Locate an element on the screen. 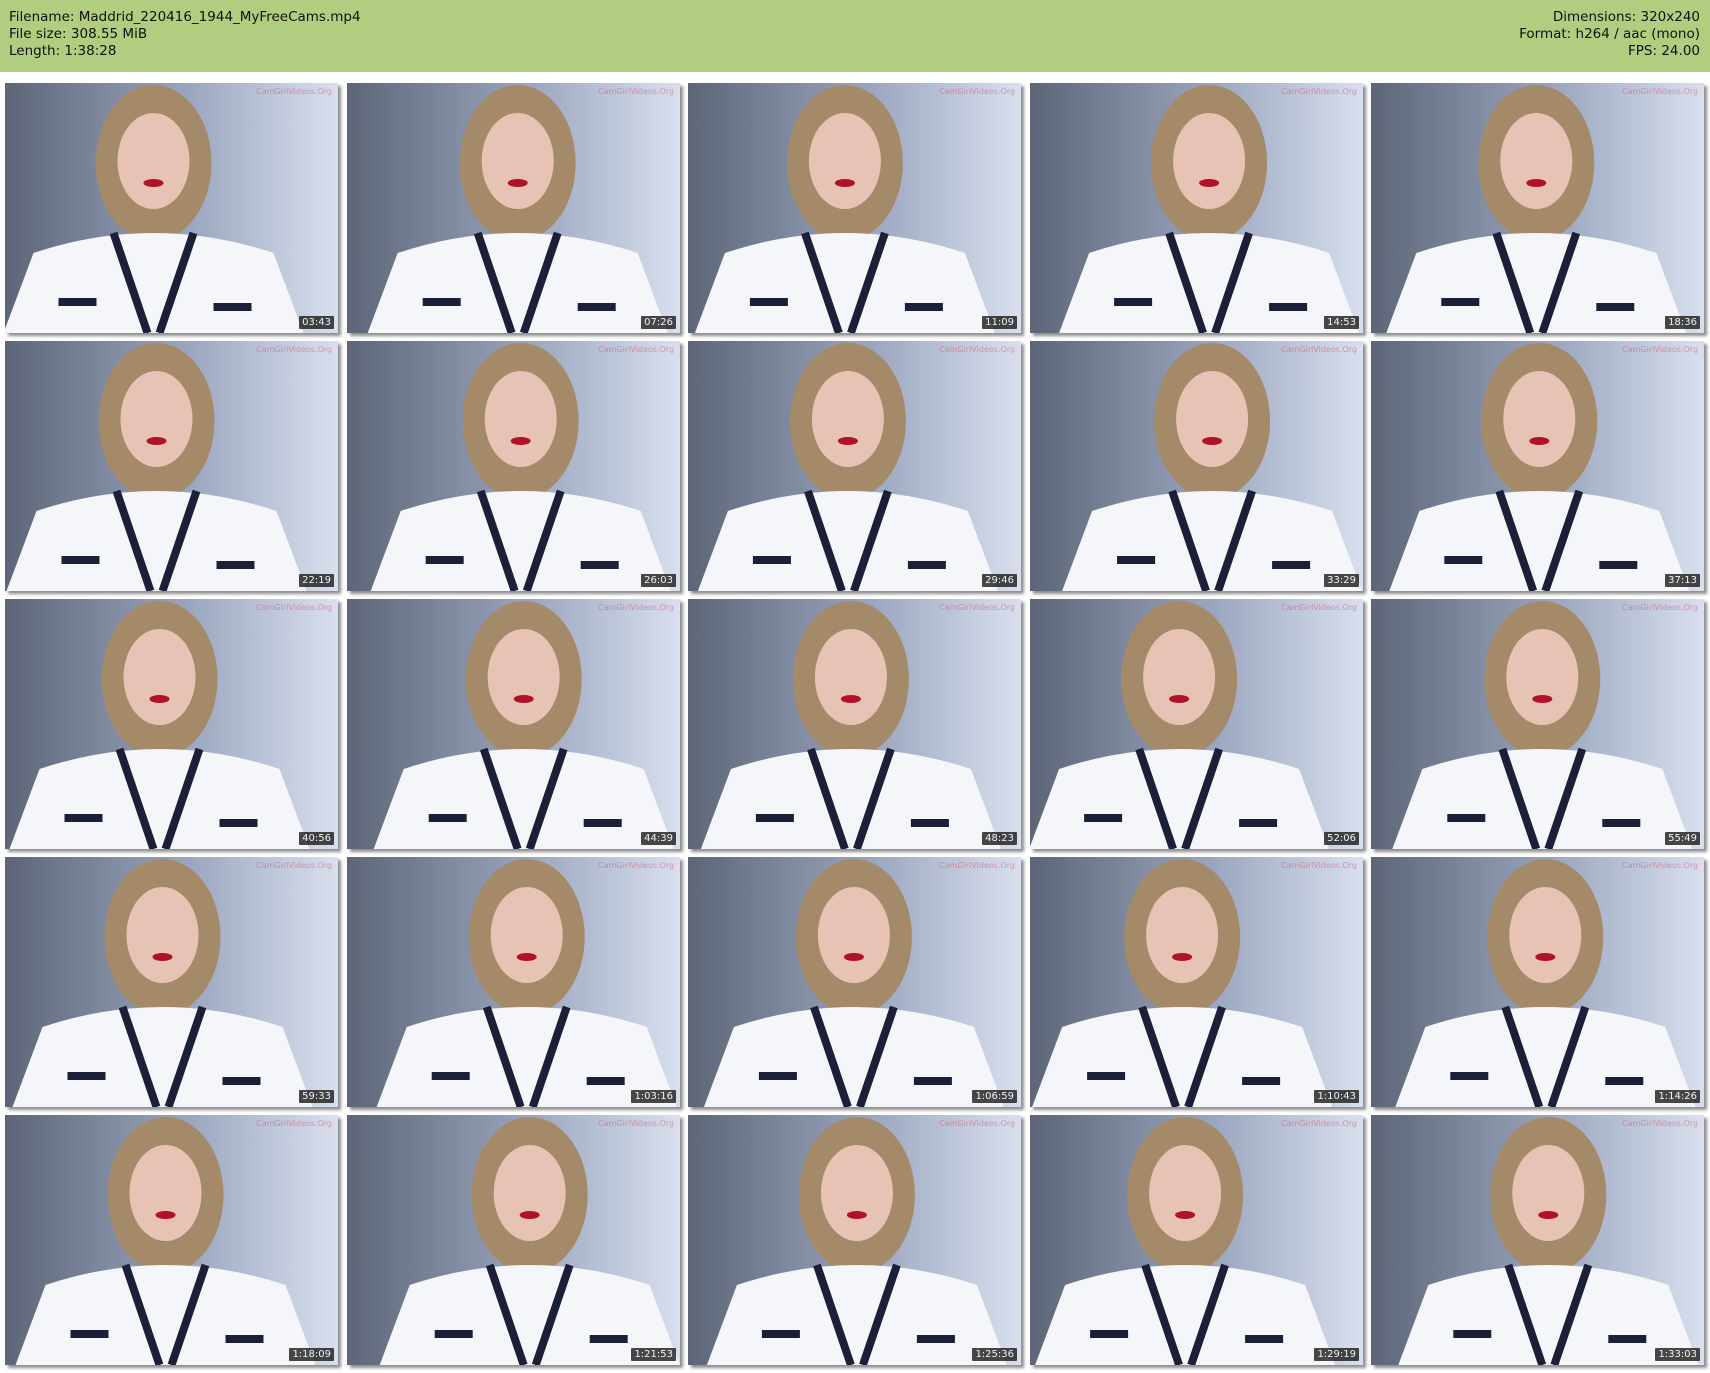 This screenshot has height=1373, width=1710. thumbnail-timestamp: 52:06 is located at coordinates (1341, 838).